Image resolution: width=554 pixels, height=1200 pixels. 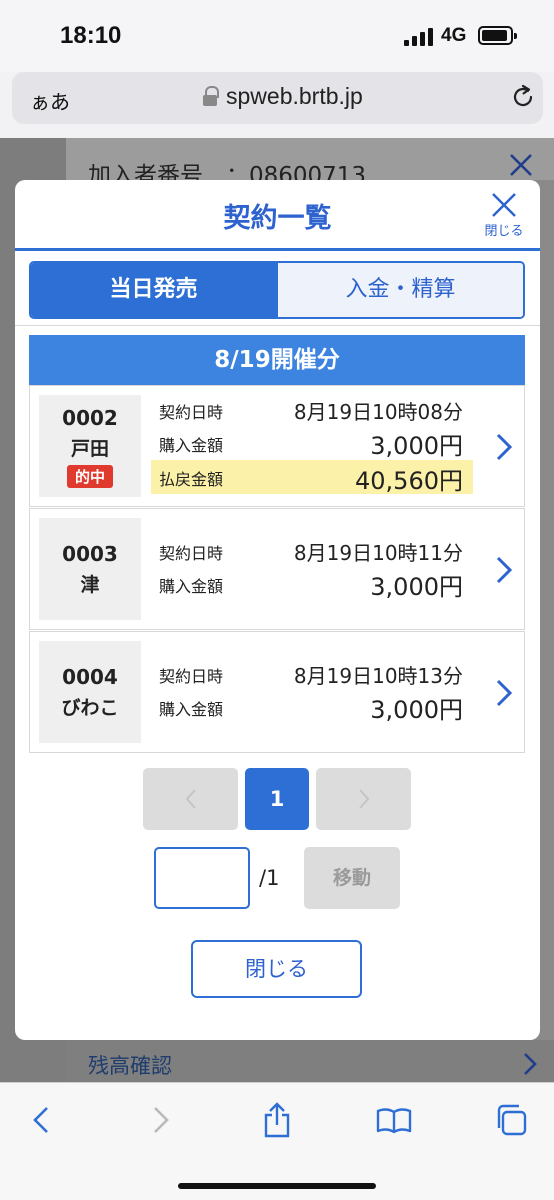 What do you see at coordinates (90, 418) in the screenshot?
I see `contract-number: 0002` at bounding box center [90, 418].